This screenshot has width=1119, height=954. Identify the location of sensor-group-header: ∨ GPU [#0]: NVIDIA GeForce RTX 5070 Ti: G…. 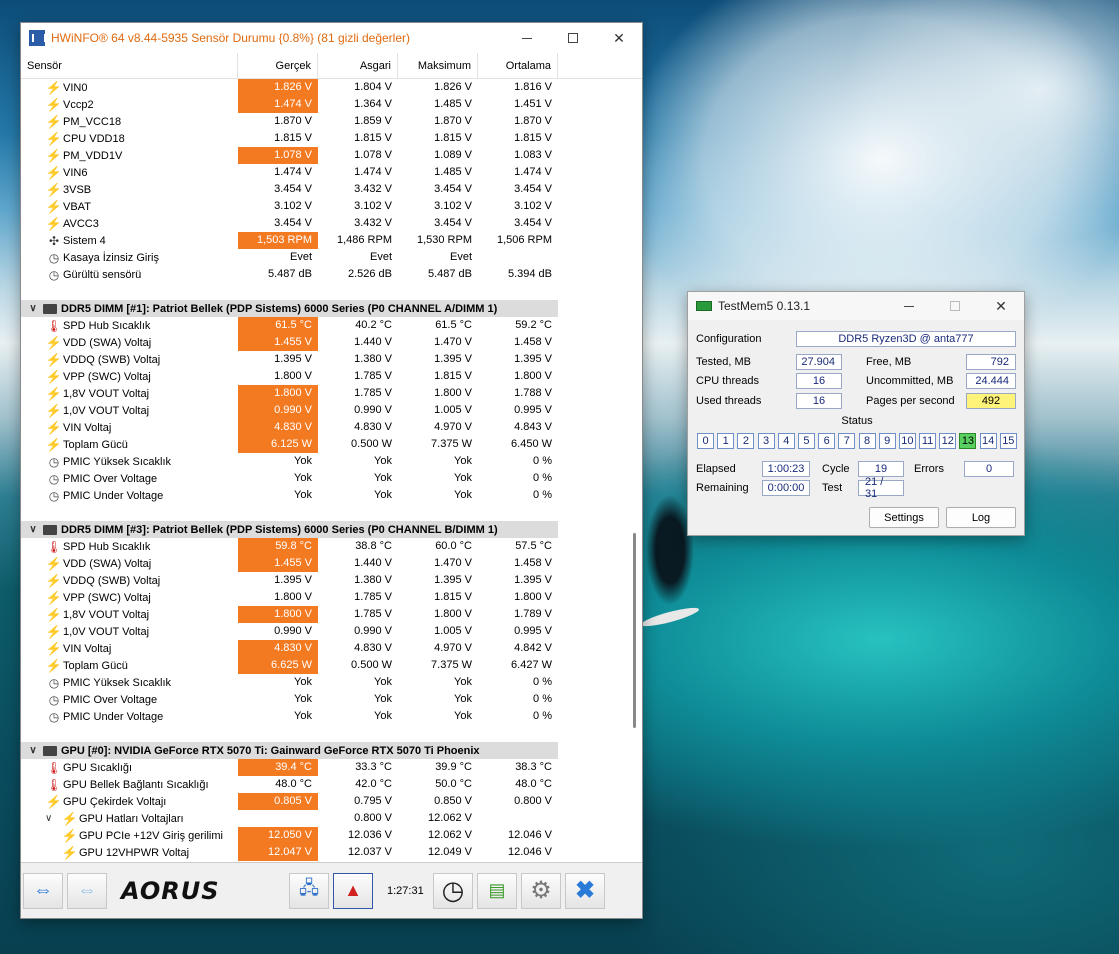
(289, 750).